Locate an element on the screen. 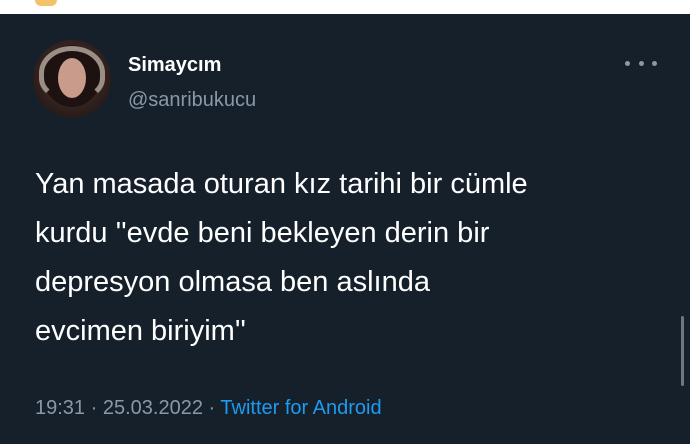 This screenshot has width=690, height=444. scrollbar is located at coordinates (682, 351).